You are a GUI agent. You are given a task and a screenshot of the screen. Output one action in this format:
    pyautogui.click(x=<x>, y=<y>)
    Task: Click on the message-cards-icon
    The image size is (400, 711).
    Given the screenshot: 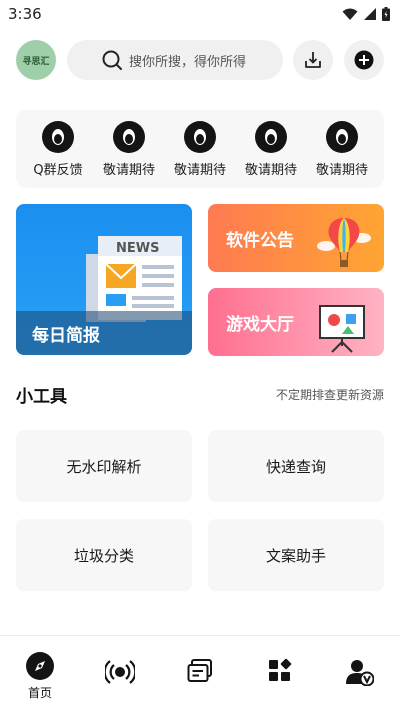 What is the action you would take?
    pyautogui.click(x=199, y=670)
    